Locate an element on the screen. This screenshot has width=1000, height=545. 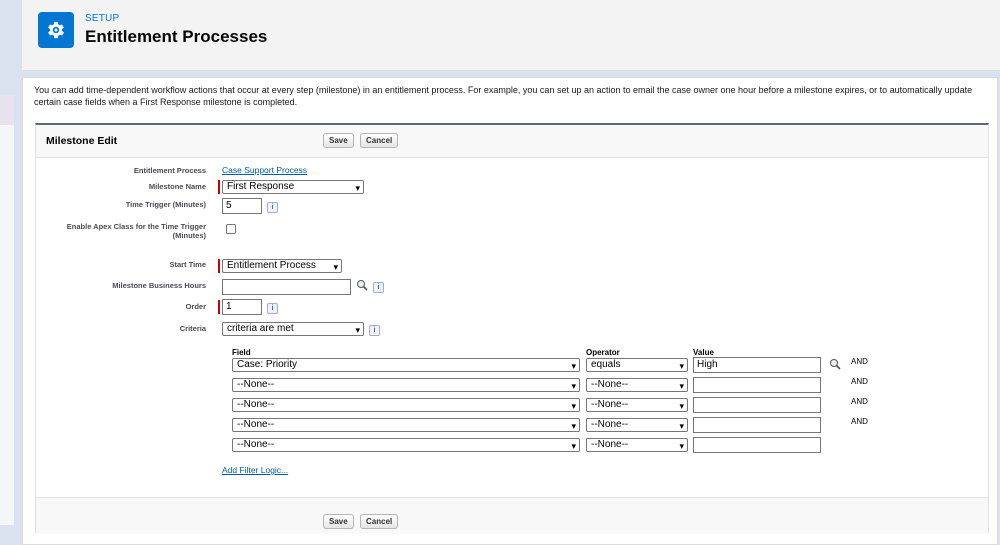
save-button-top: Save is located at coordinates (338, 140).